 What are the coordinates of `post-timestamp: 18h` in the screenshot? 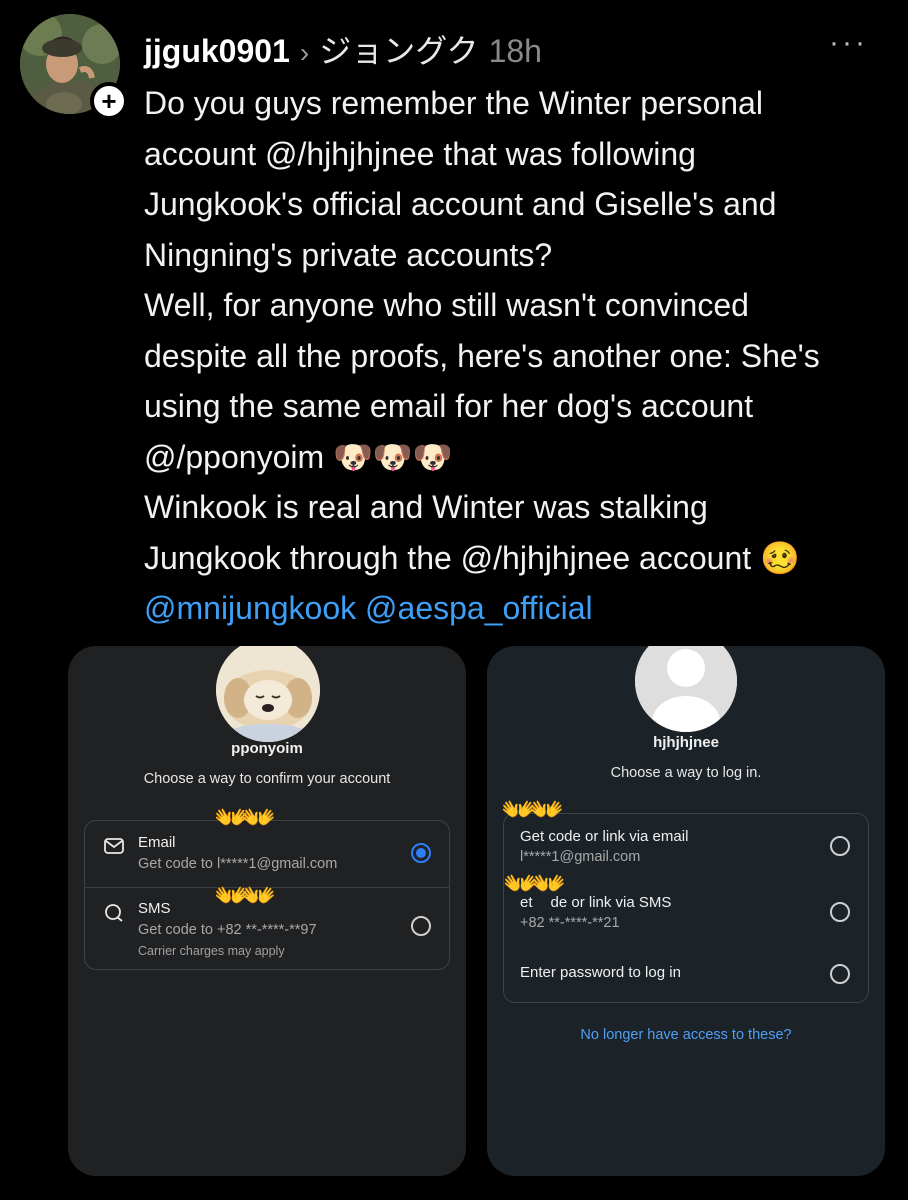 It's located at (515, 51).